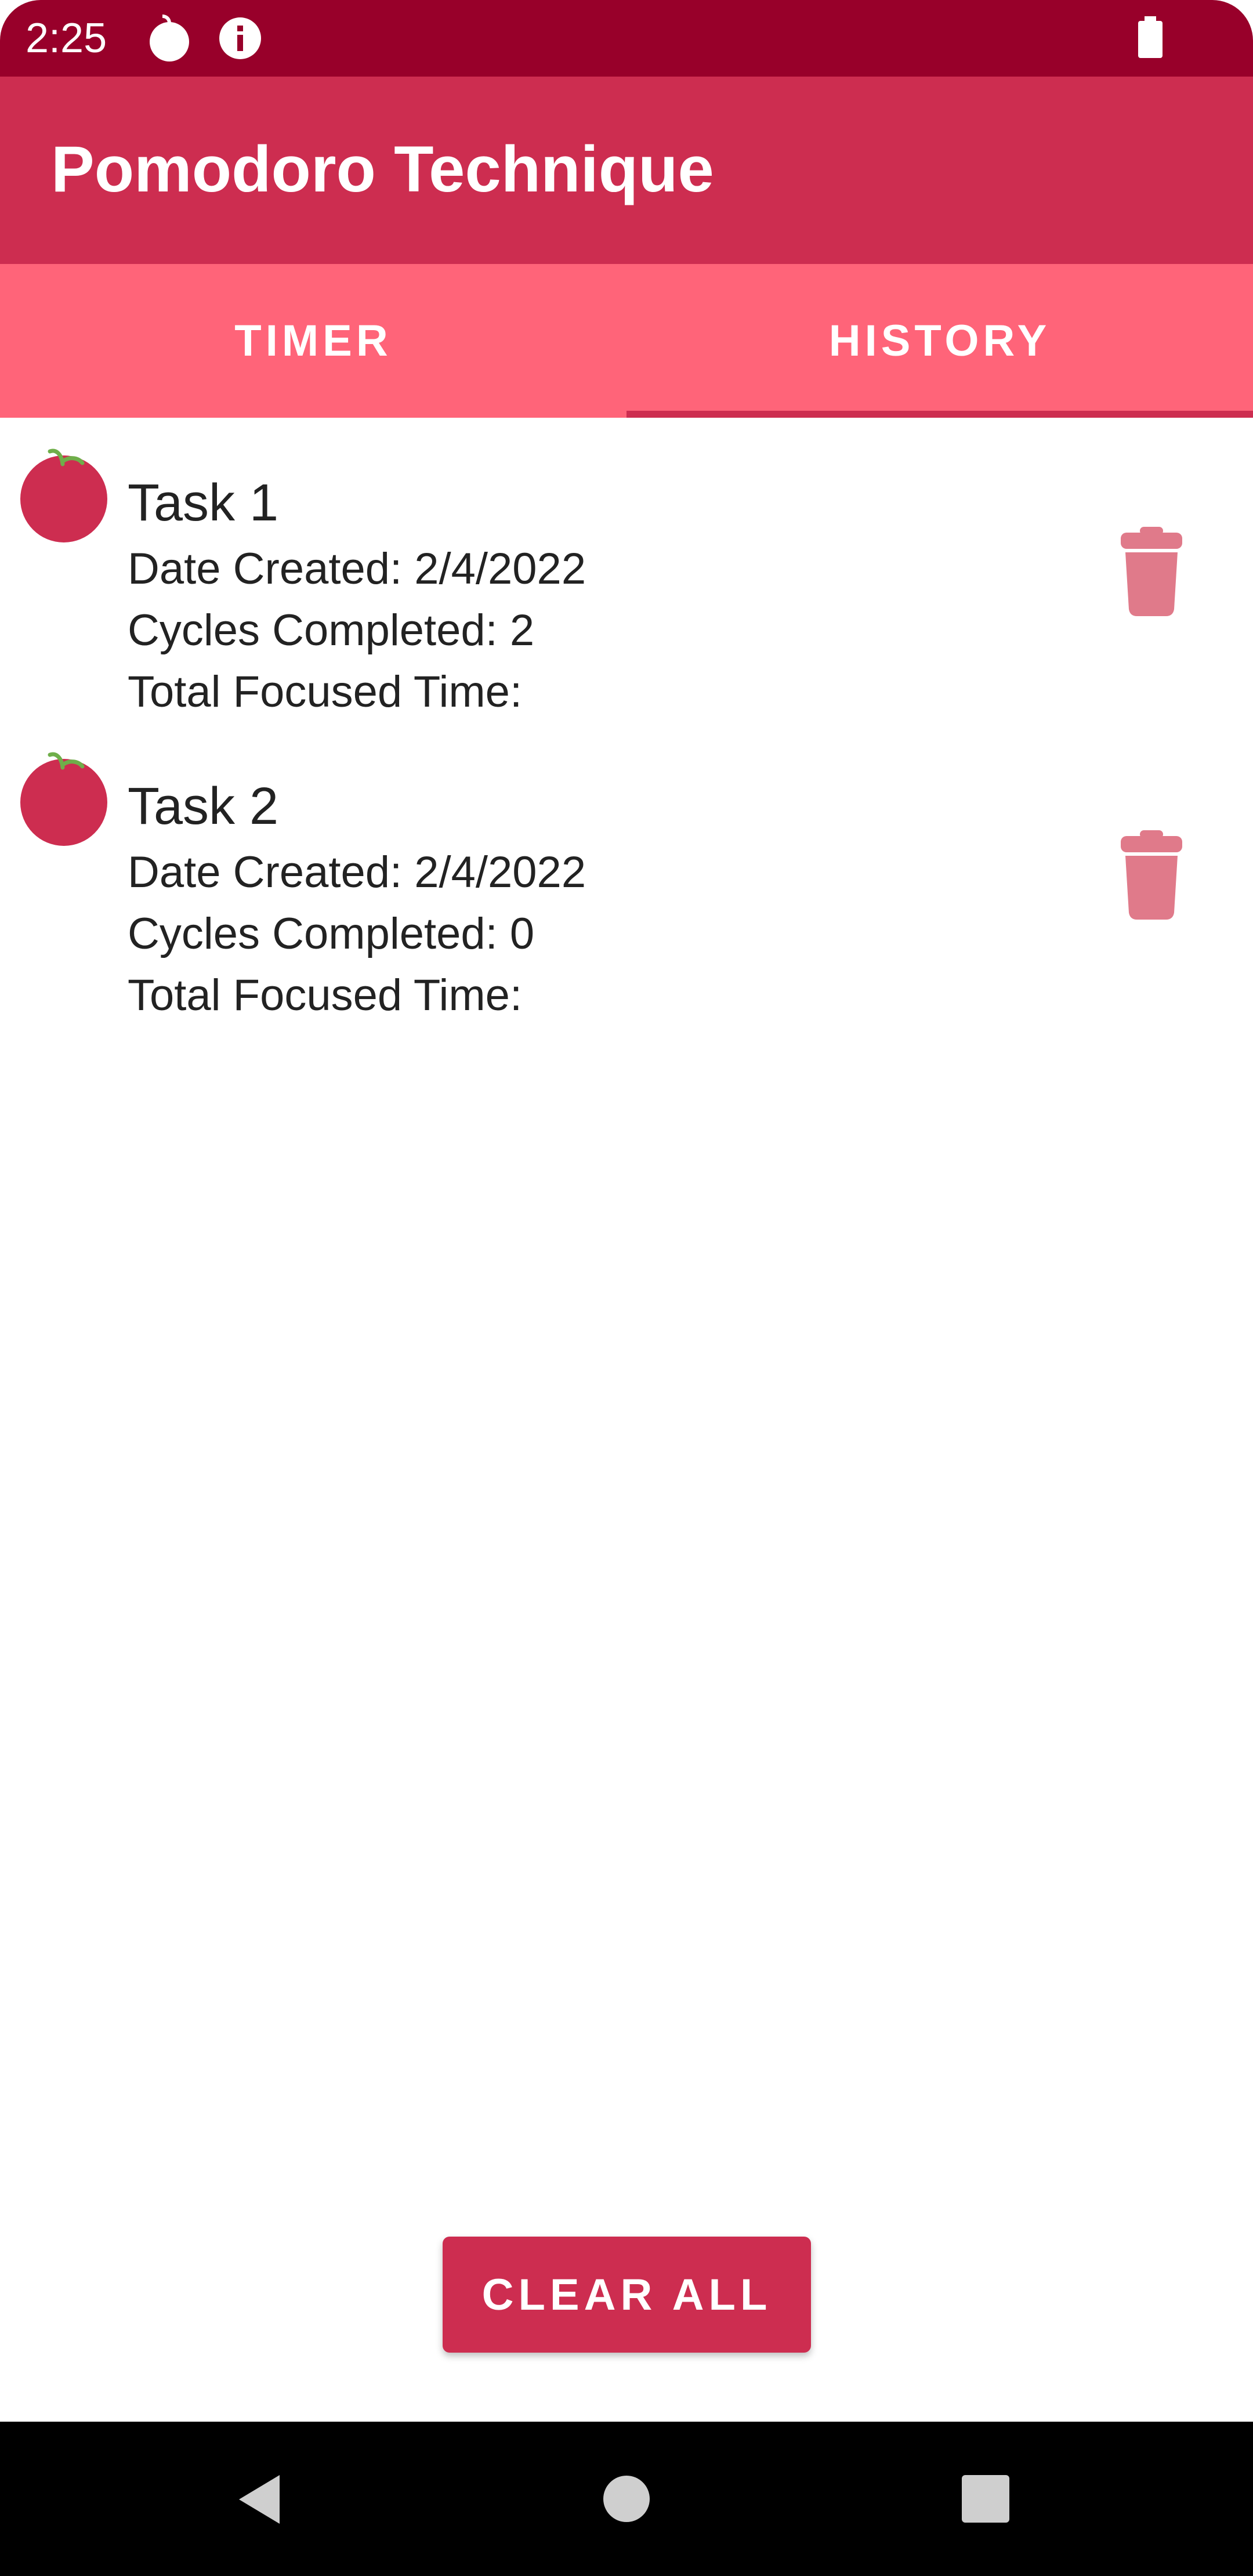 The height and width of the screenshot is (2576, 1253). What do you see at coordinates (939, 341) in the screenshot?
I see `tab-history: HISTORY` at bounding box center [939, 341].